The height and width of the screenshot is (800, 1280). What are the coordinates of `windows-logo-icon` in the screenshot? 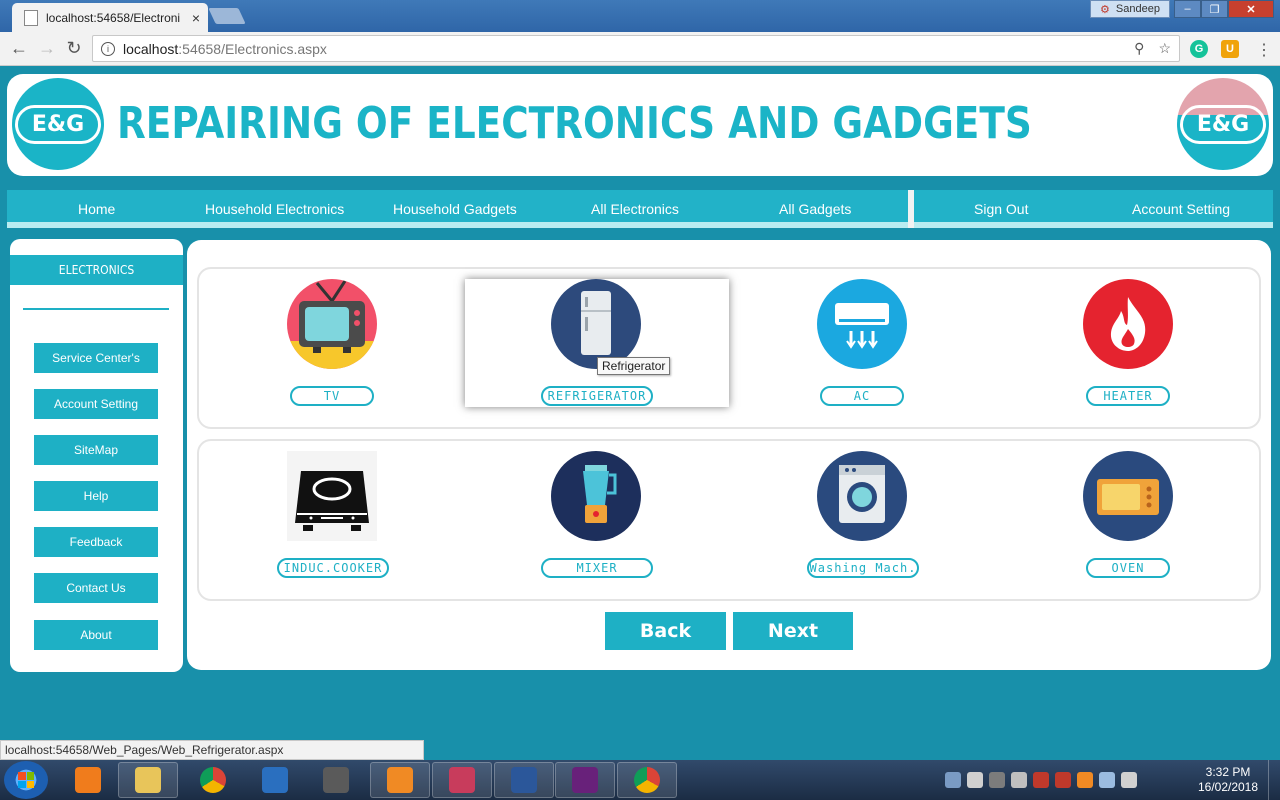 It's located at (26, 780).